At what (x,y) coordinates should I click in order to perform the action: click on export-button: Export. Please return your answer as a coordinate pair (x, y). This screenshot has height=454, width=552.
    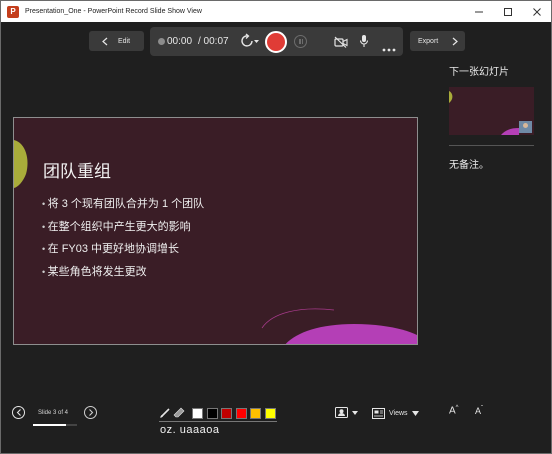
    Looking at the image, I should click on (437, 41).